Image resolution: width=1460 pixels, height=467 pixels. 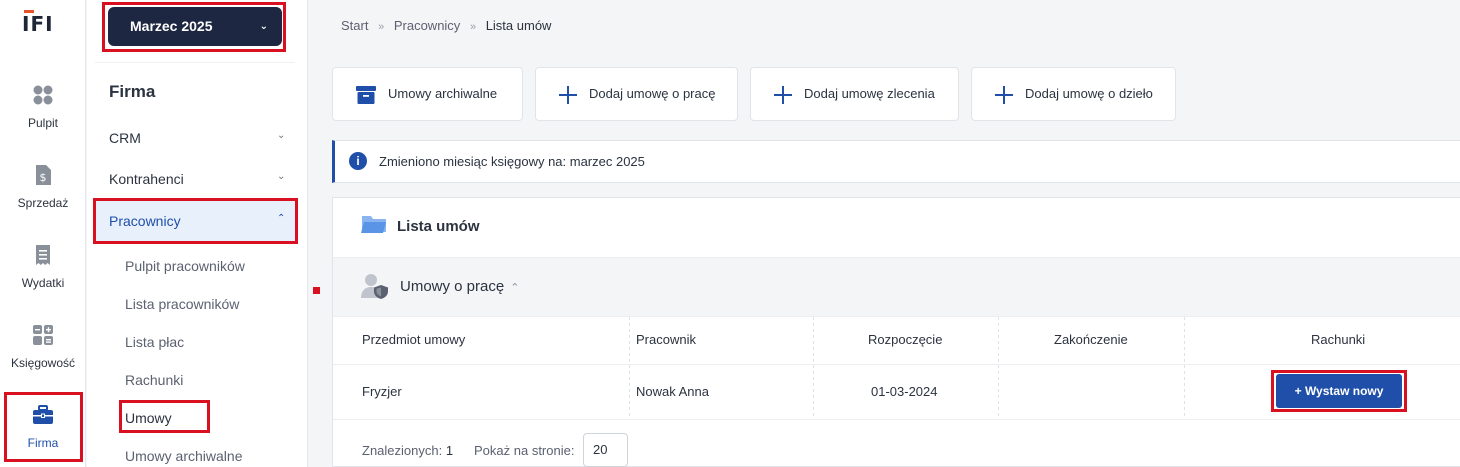 I want to click on submenu-child-rachunki: Rachunki, so click(x=154, y=380).